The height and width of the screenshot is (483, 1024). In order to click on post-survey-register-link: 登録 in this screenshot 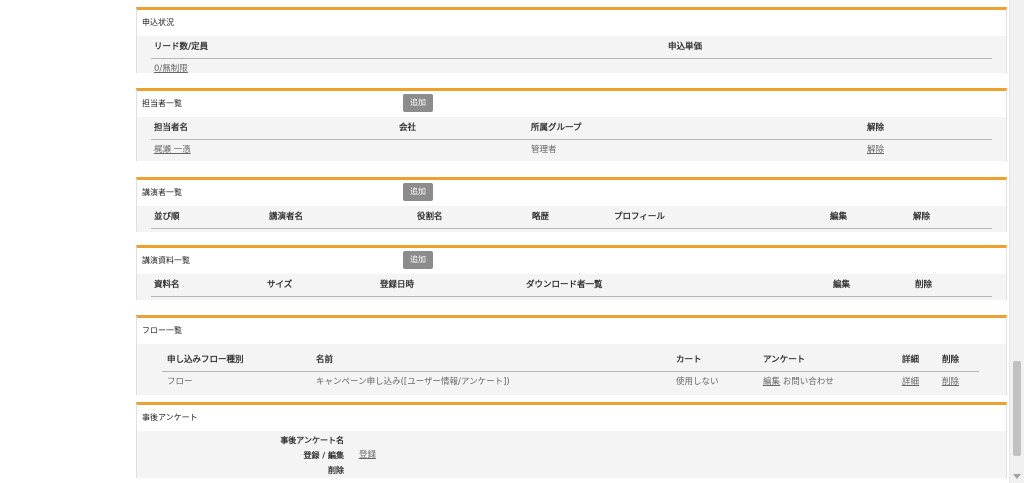, I will do `click(367, 455)`.